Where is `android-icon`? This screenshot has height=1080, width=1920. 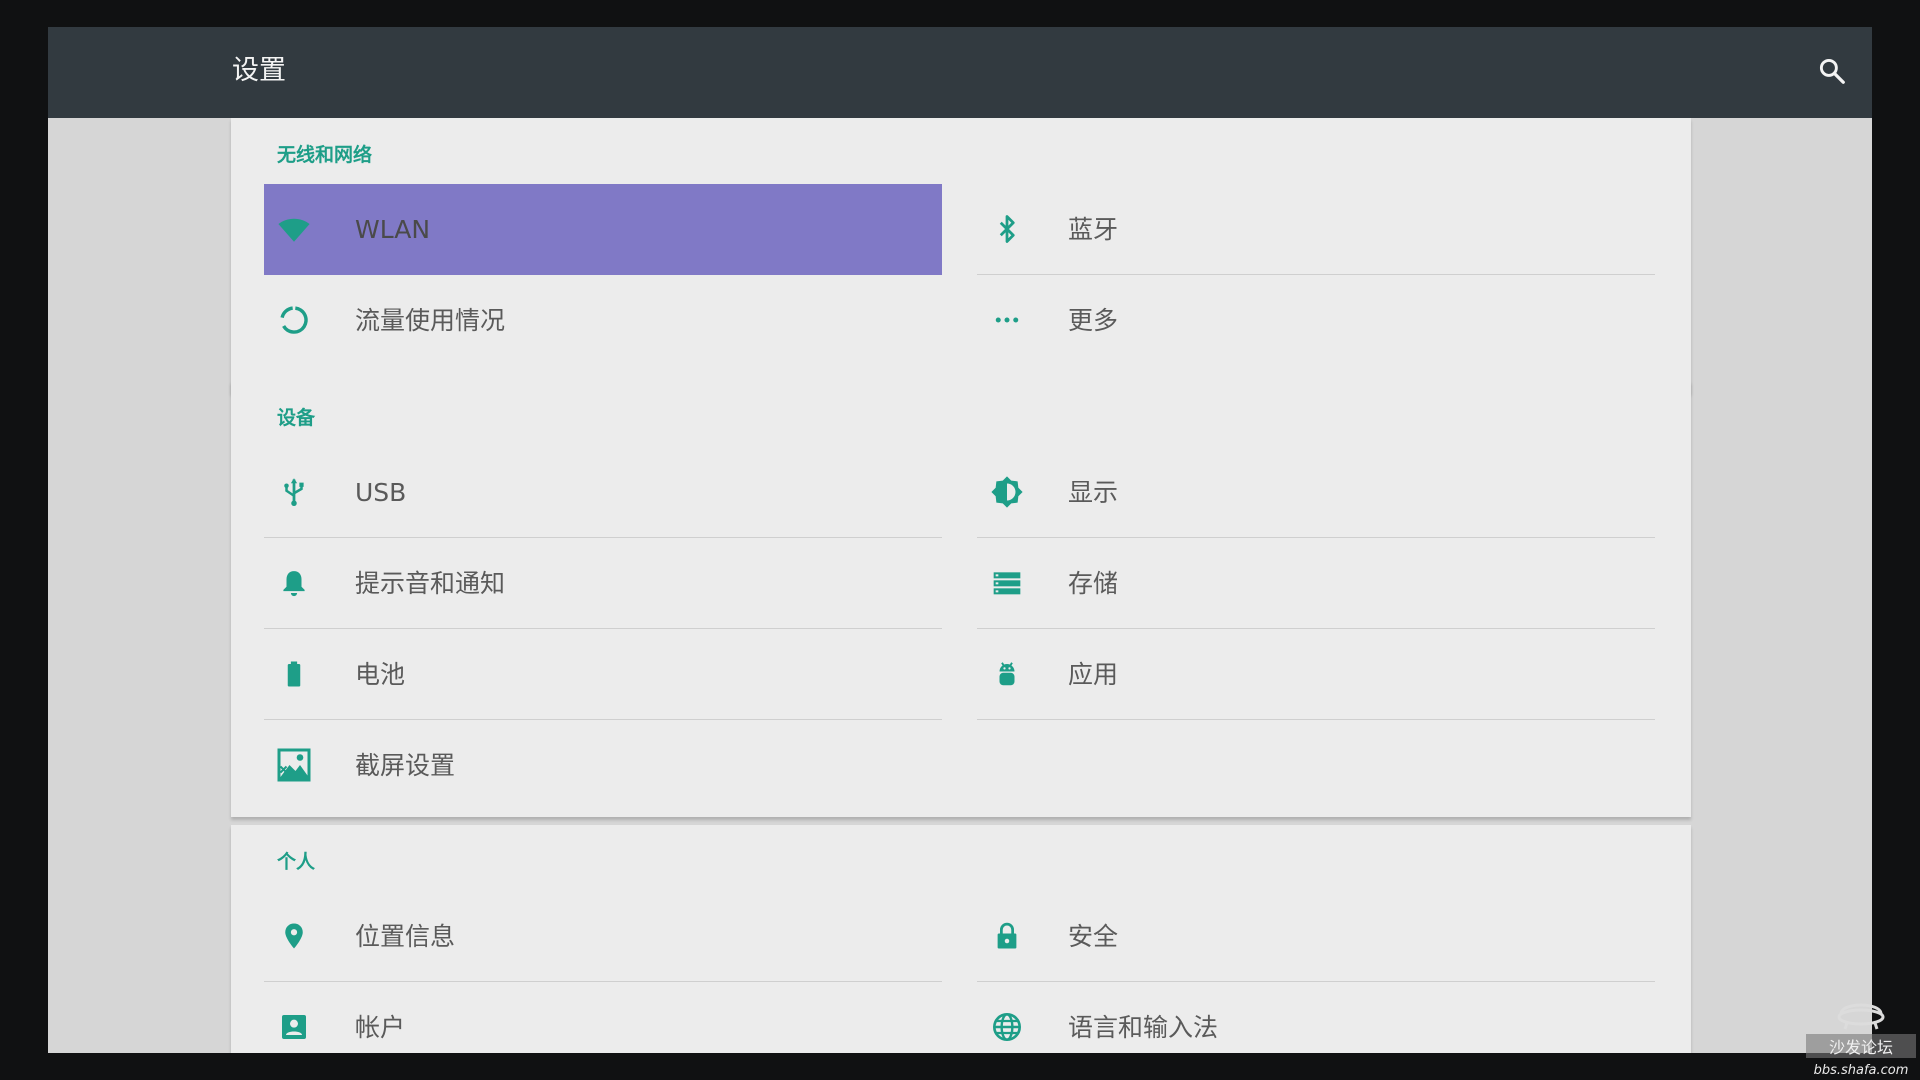 android-icon is located at coordinates (1007, 674).